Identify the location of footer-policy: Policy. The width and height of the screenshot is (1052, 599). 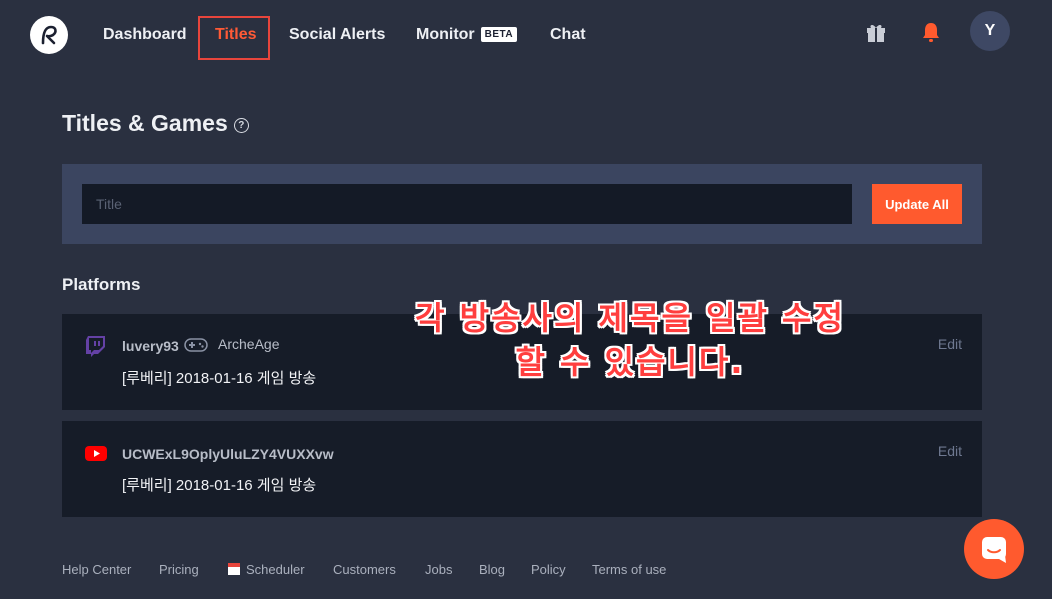
(548, 569).